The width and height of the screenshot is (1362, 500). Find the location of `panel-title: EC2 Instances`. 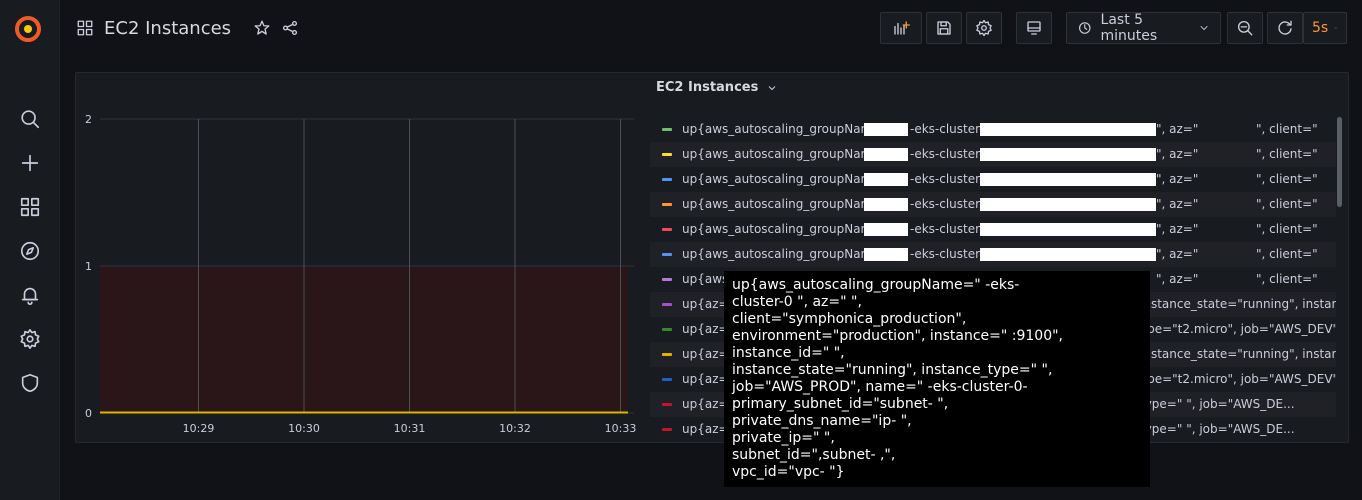

panel-title: EC2 Instances is located at coordinates (707, 87).